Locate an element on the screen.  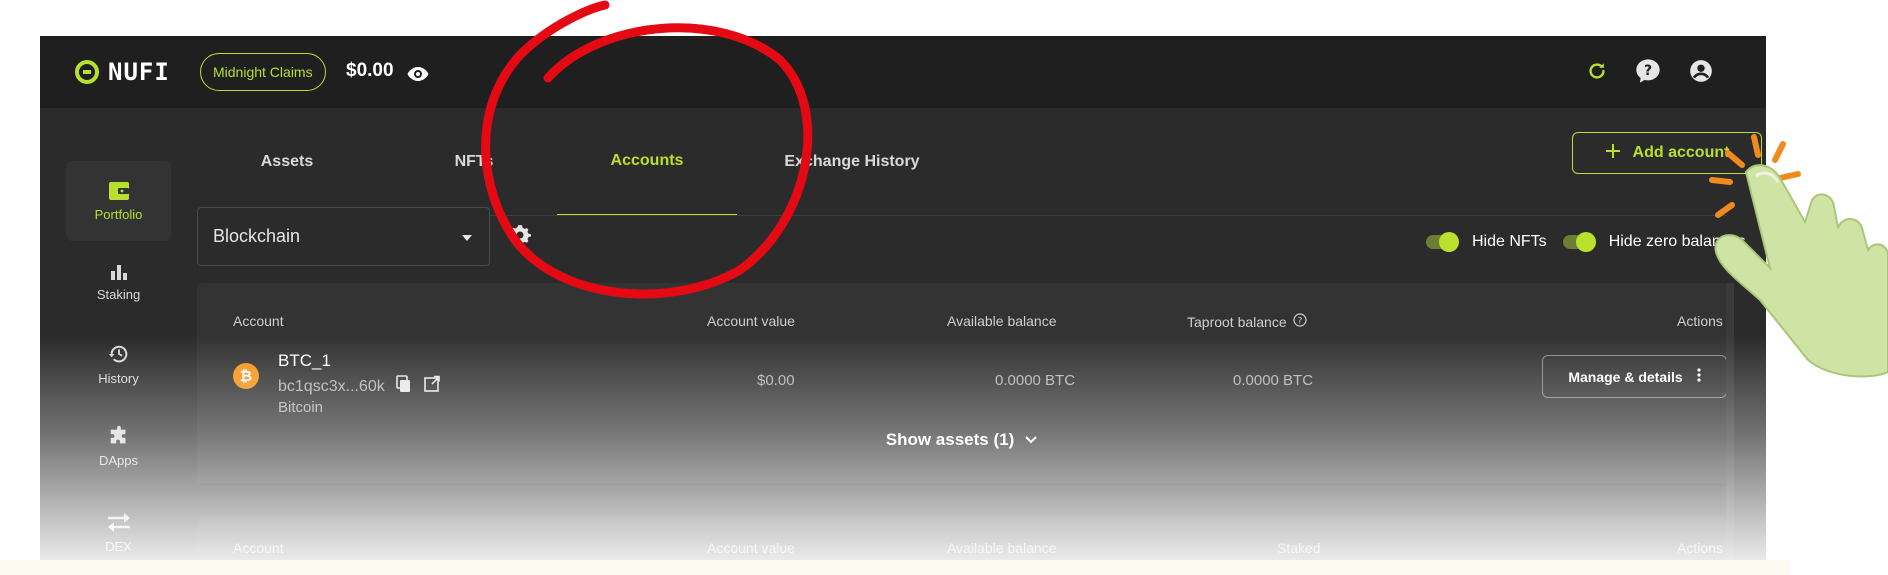
manage-details-button: Manage & details is located at coordinates (1634, 376).